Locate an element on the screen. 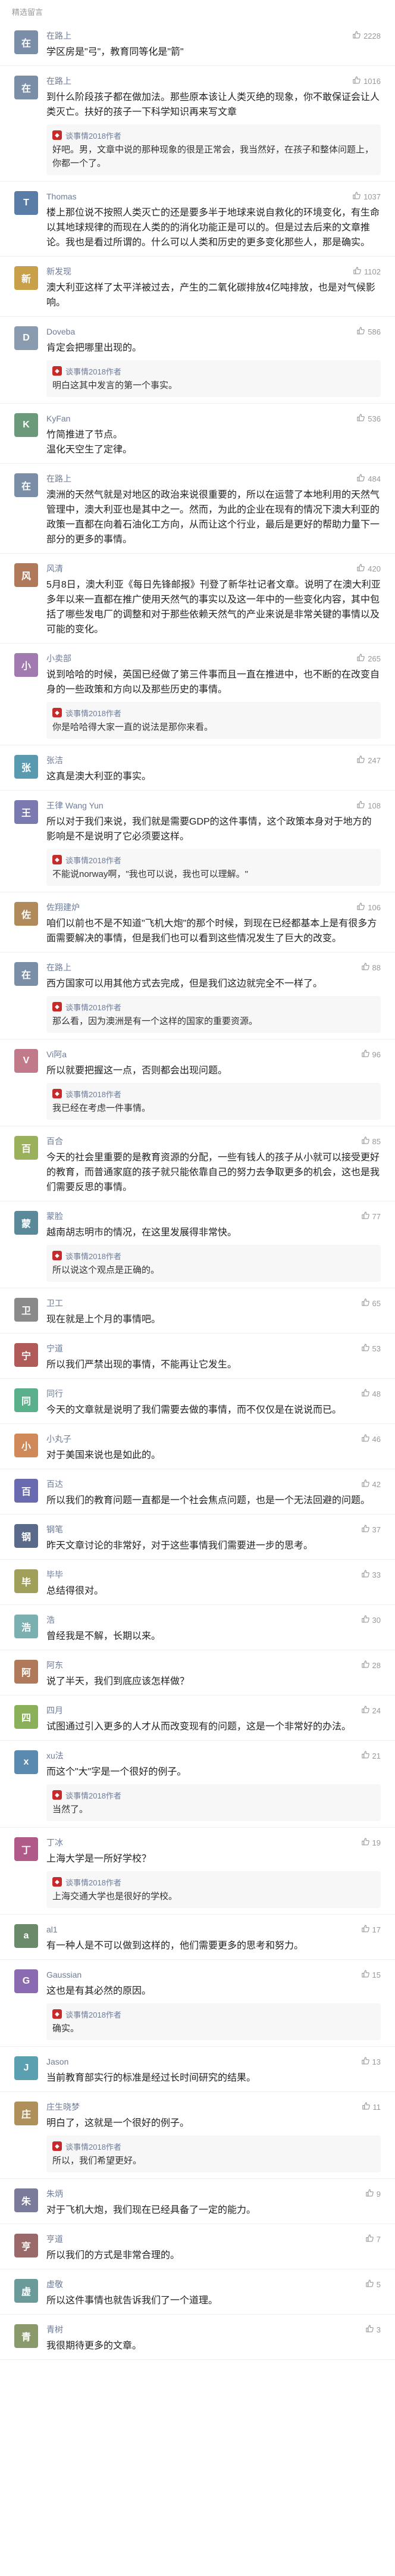 This screenshot has height=2576, width=395. avatar: D is located at coordinates (26, 338).